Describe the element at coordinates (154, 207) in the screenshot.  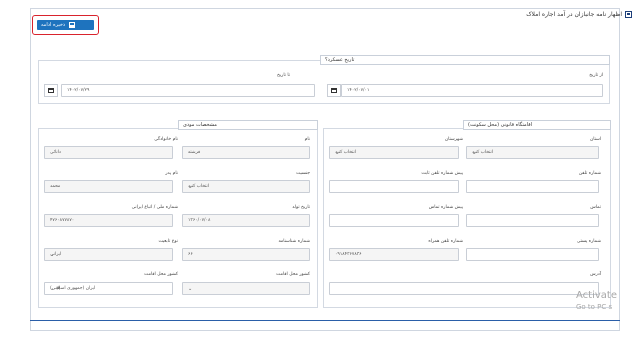
I see `national-id-label: شماره ملی / اتباع ایرانی` at that location.